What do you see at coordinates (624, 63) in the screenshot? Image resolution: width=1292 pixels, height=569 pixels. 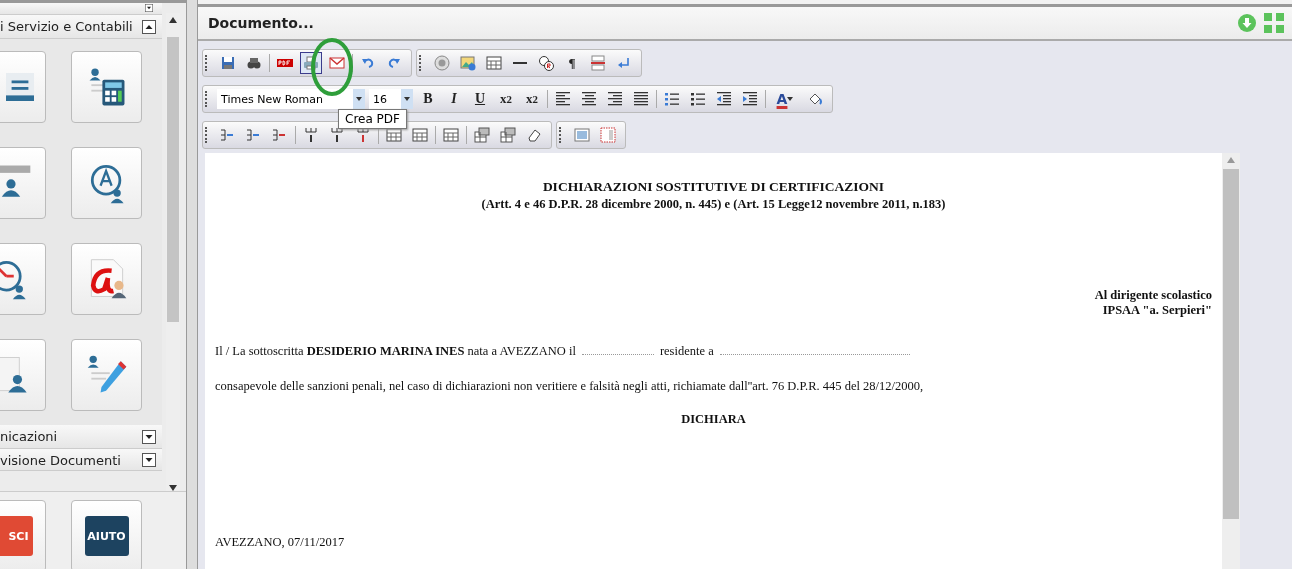 I see `line-break-icon` at bounding box center [624, 63].